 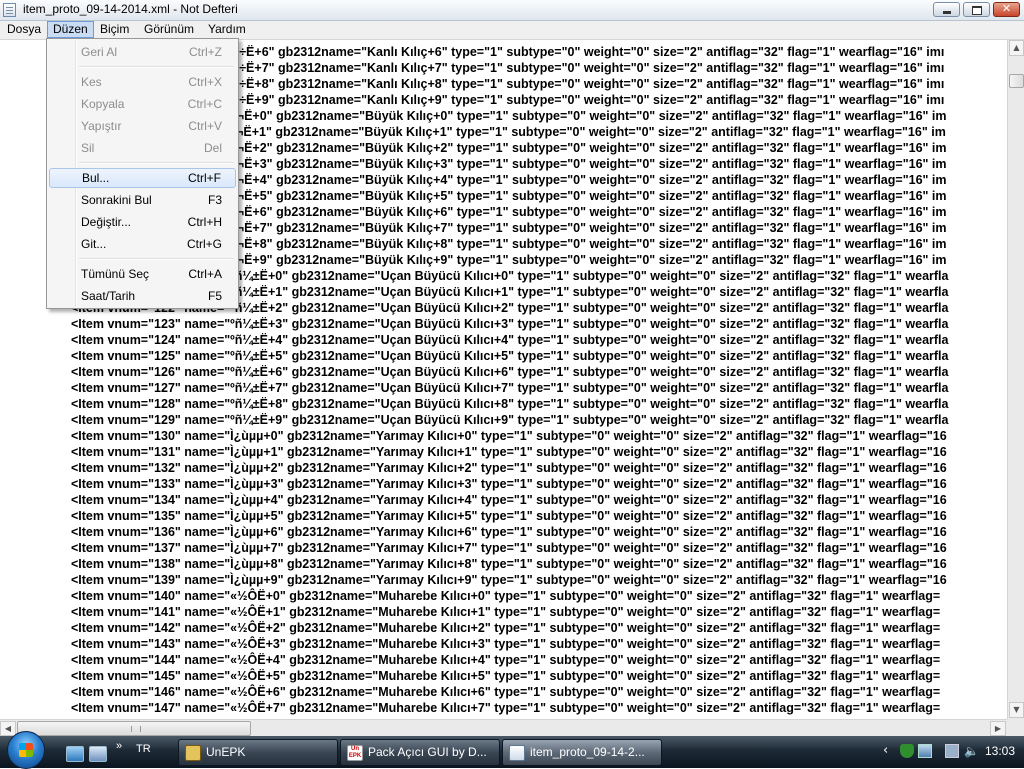 What do you see at coordinates (971, 751) in the screenshot?
I see `volume-icon: 🔈` at bounding box center [971, 751].